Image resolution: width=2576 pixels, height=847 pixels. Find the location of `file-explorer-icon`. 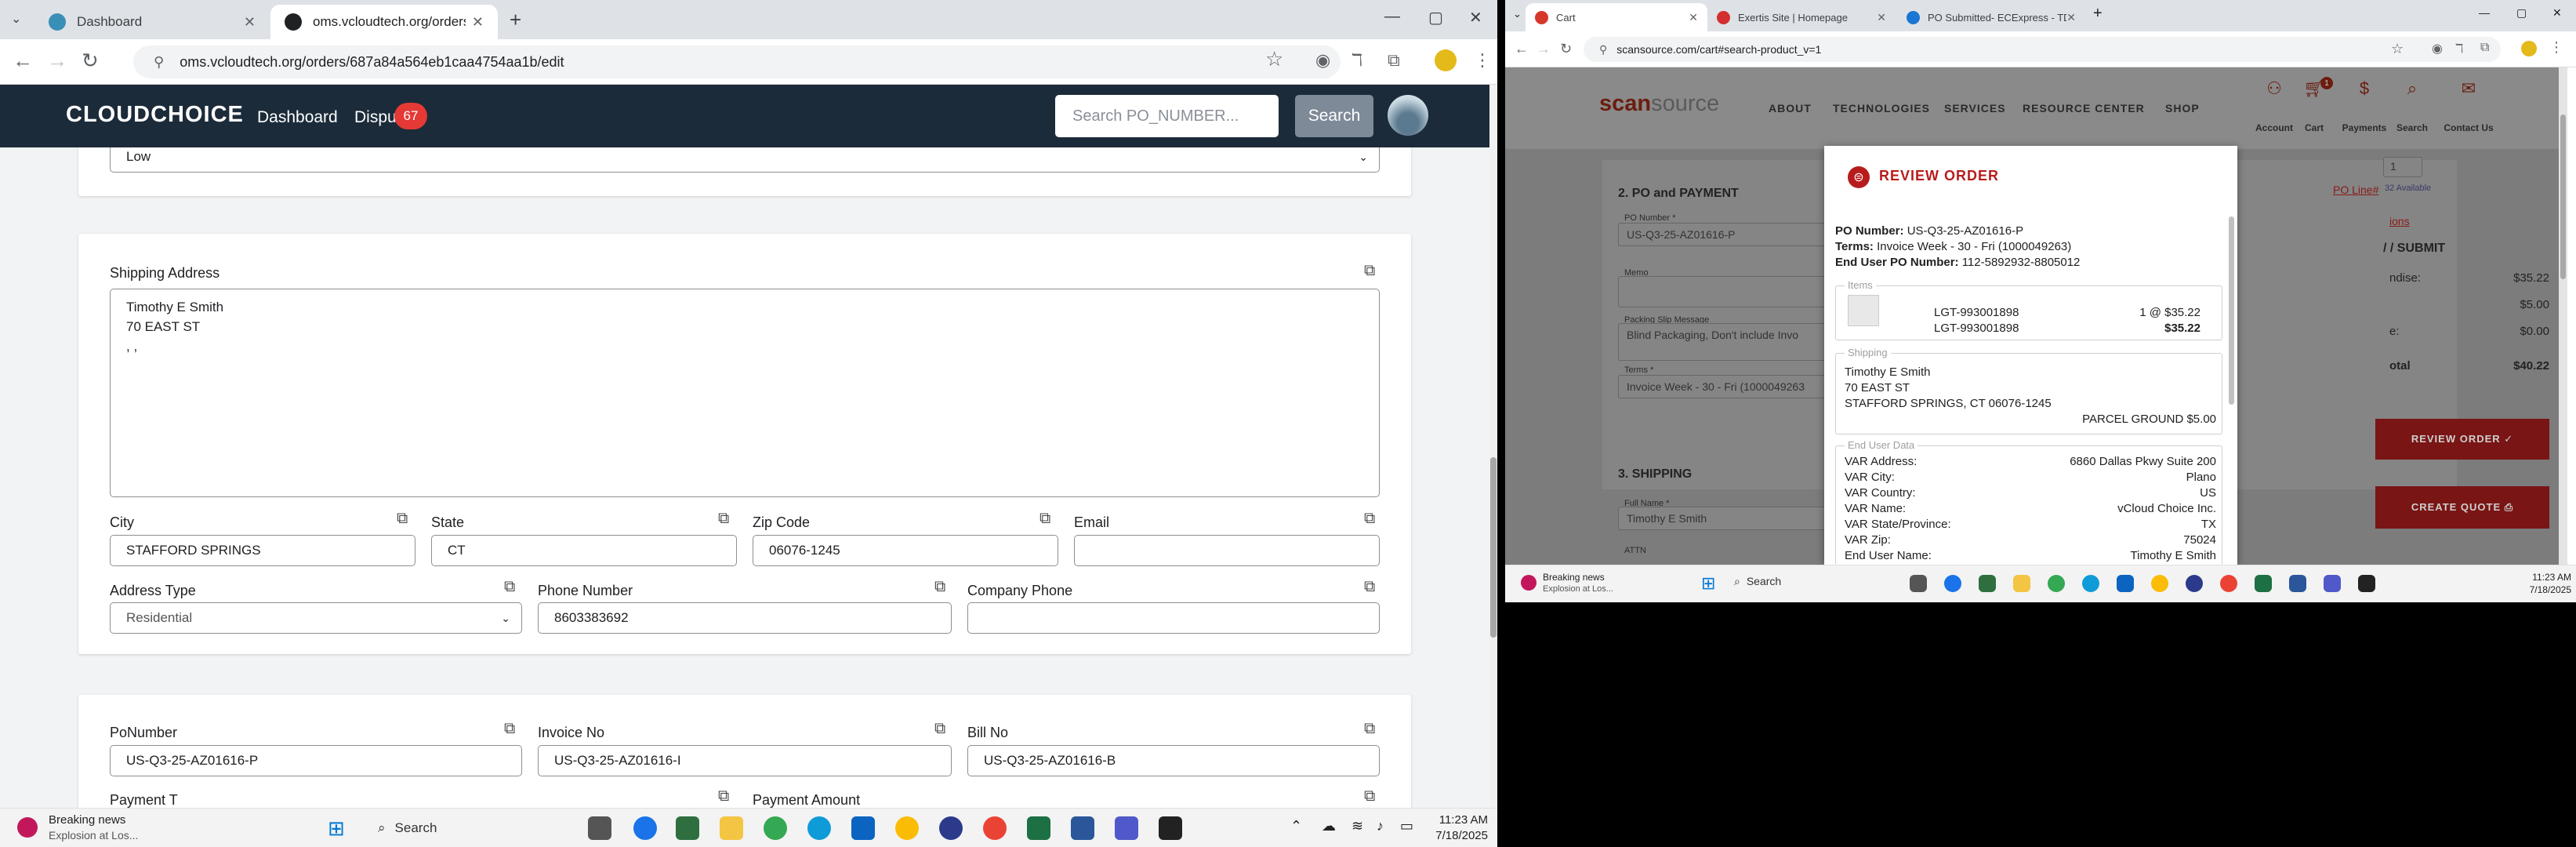

file-explorer-icon is located at coordinates (2022, 583).